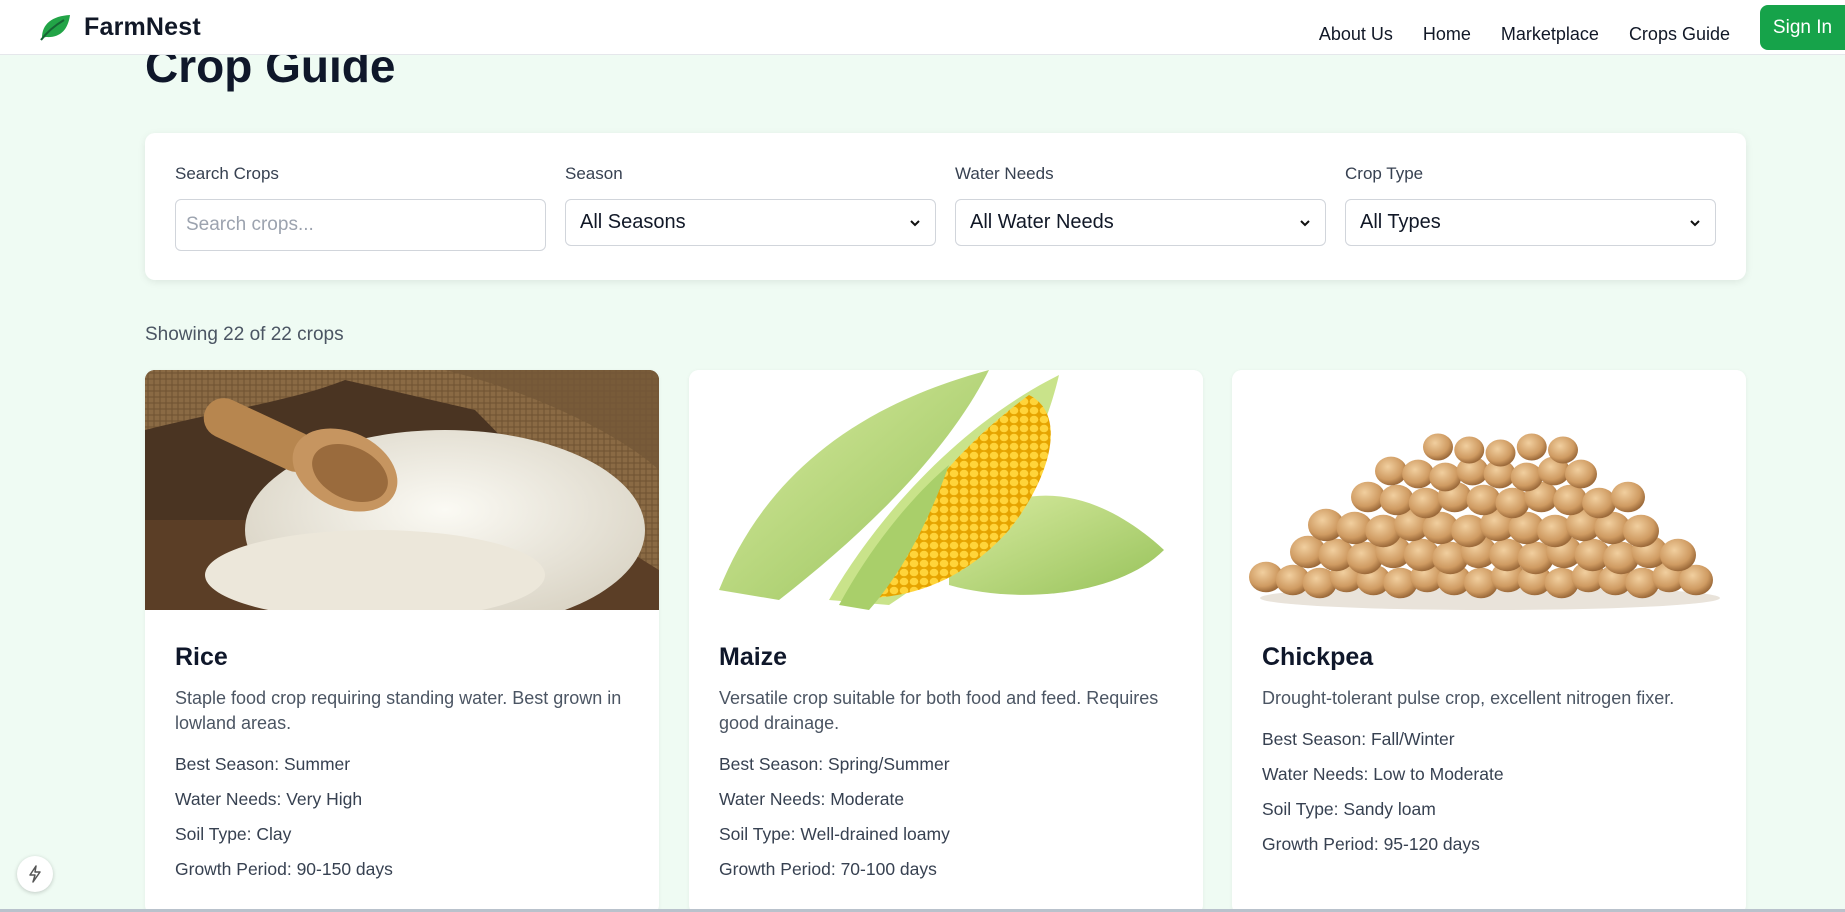 The width and height of the screenshot is (1845, 912). What do you see at coordinates (284, 869) in the screenshot?
I see `crop-growth-period: Growth Period: 90-150 days` at bounding box center [284, 869].